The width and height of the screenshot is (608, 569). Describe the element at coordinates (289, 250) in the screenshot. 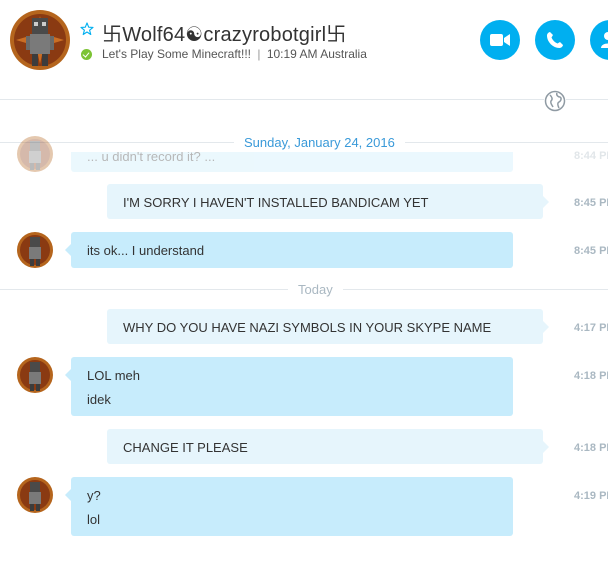

I see `message-bubble: its ok... I understand` at that location.